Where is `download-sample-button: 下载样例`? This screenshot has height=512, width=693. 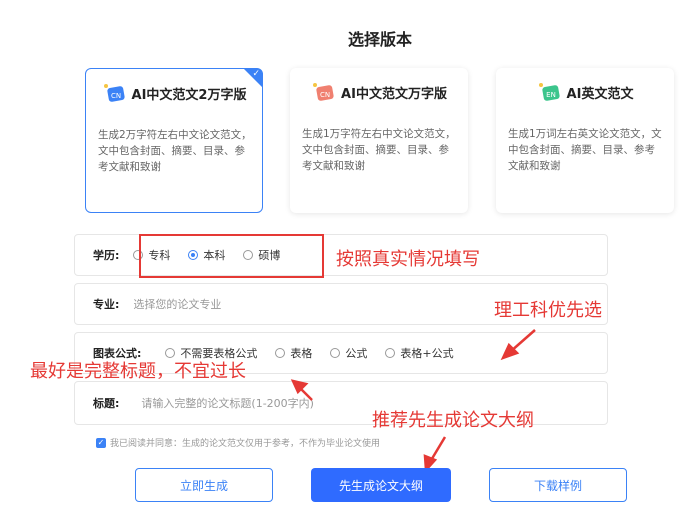 download-sample-button: 下载样例 is located at coordinates (558, 485).